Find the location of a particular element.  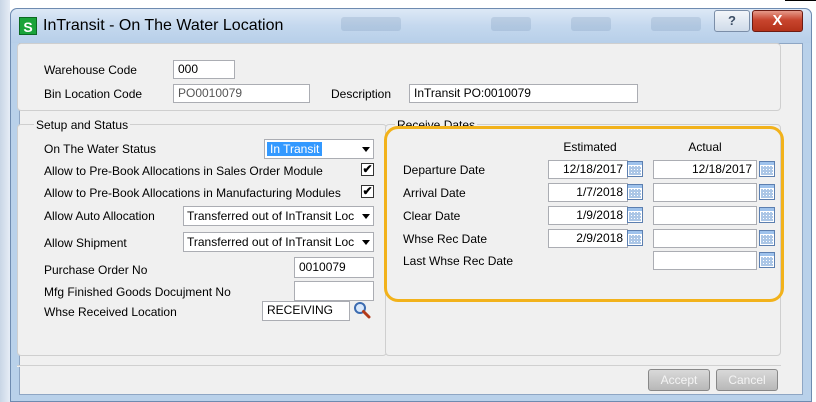

mfg-document-label: Mfg Finished Goods Docujment No is located at coordinates (137, 292).